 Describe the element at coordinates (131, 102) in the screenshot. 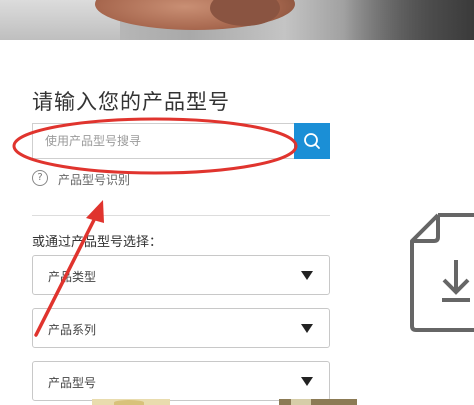

I see `page-title: 请输入您的产品型号` at that location.